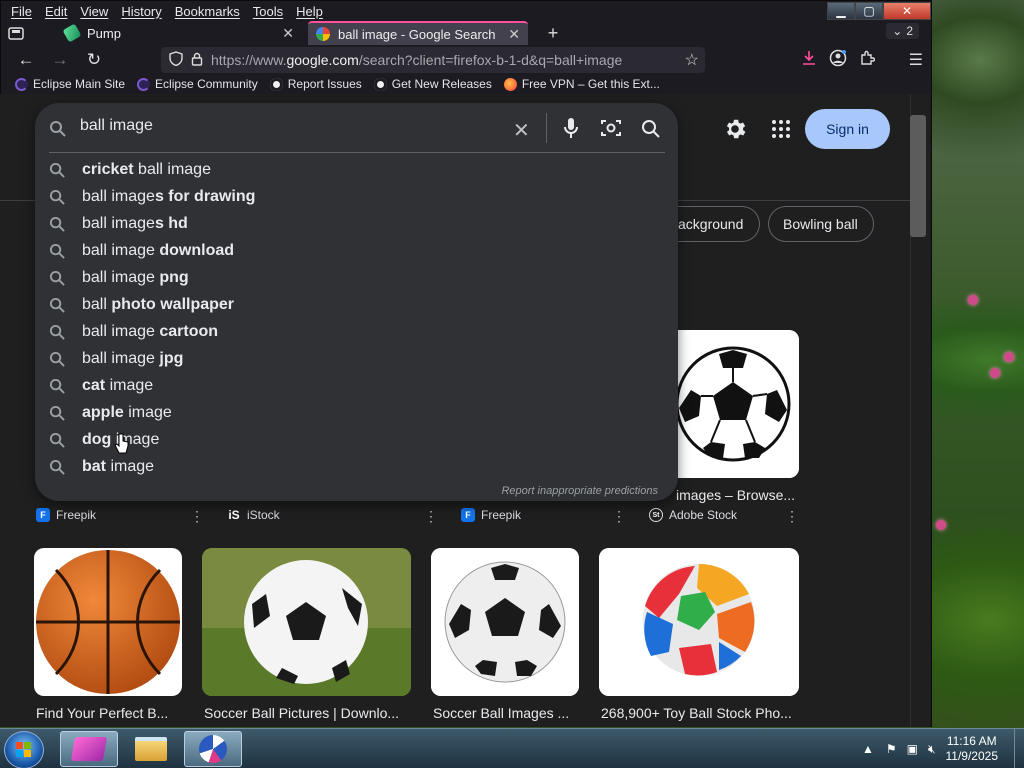 The height and width of the screenshot is (768, 1024). Describe the element at coordinates (356, 223) in the screenshot. I see `suggestion-item: ball images hd` at that location.